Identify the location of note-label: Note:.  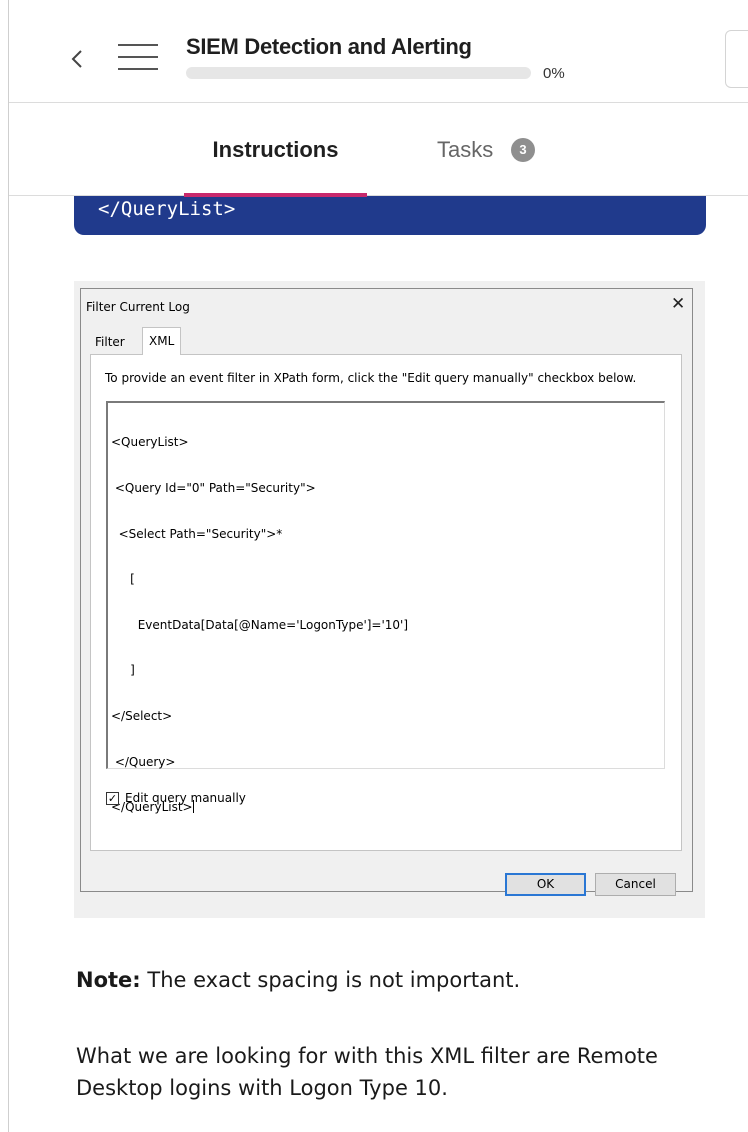
(108, 980).